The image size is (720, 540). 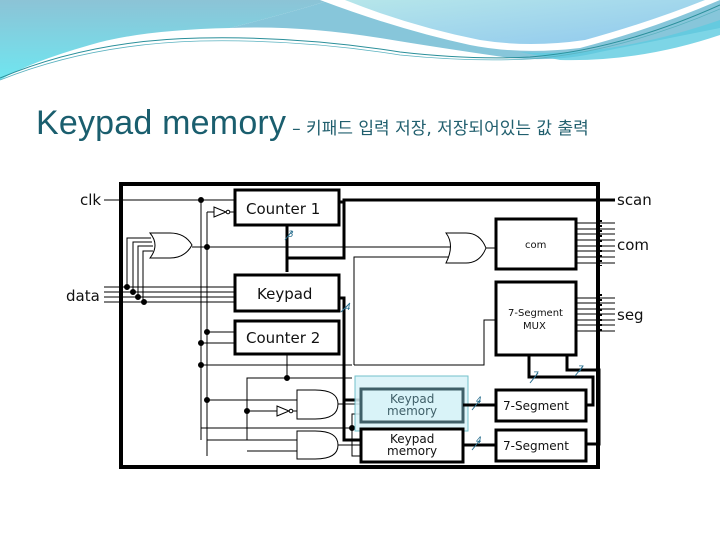 What do you see at coordinates (83, 296) in the screenshot?
I see `port-data-label: data` at bounding box center [83, 296].